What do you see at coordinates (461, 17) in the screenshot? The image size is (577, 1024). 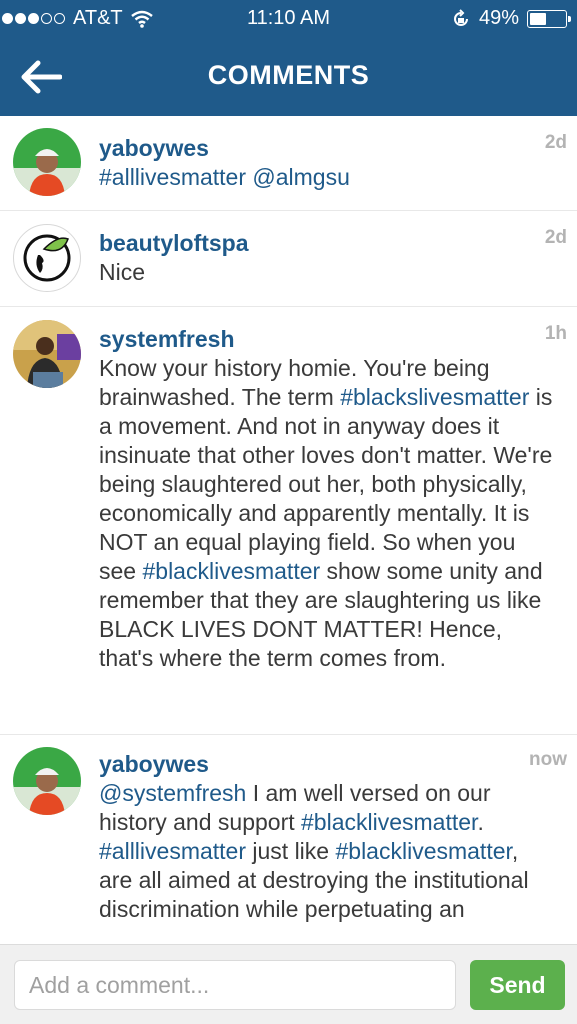 I see `rotation-lock-icon` at bounding box center [461, 17].